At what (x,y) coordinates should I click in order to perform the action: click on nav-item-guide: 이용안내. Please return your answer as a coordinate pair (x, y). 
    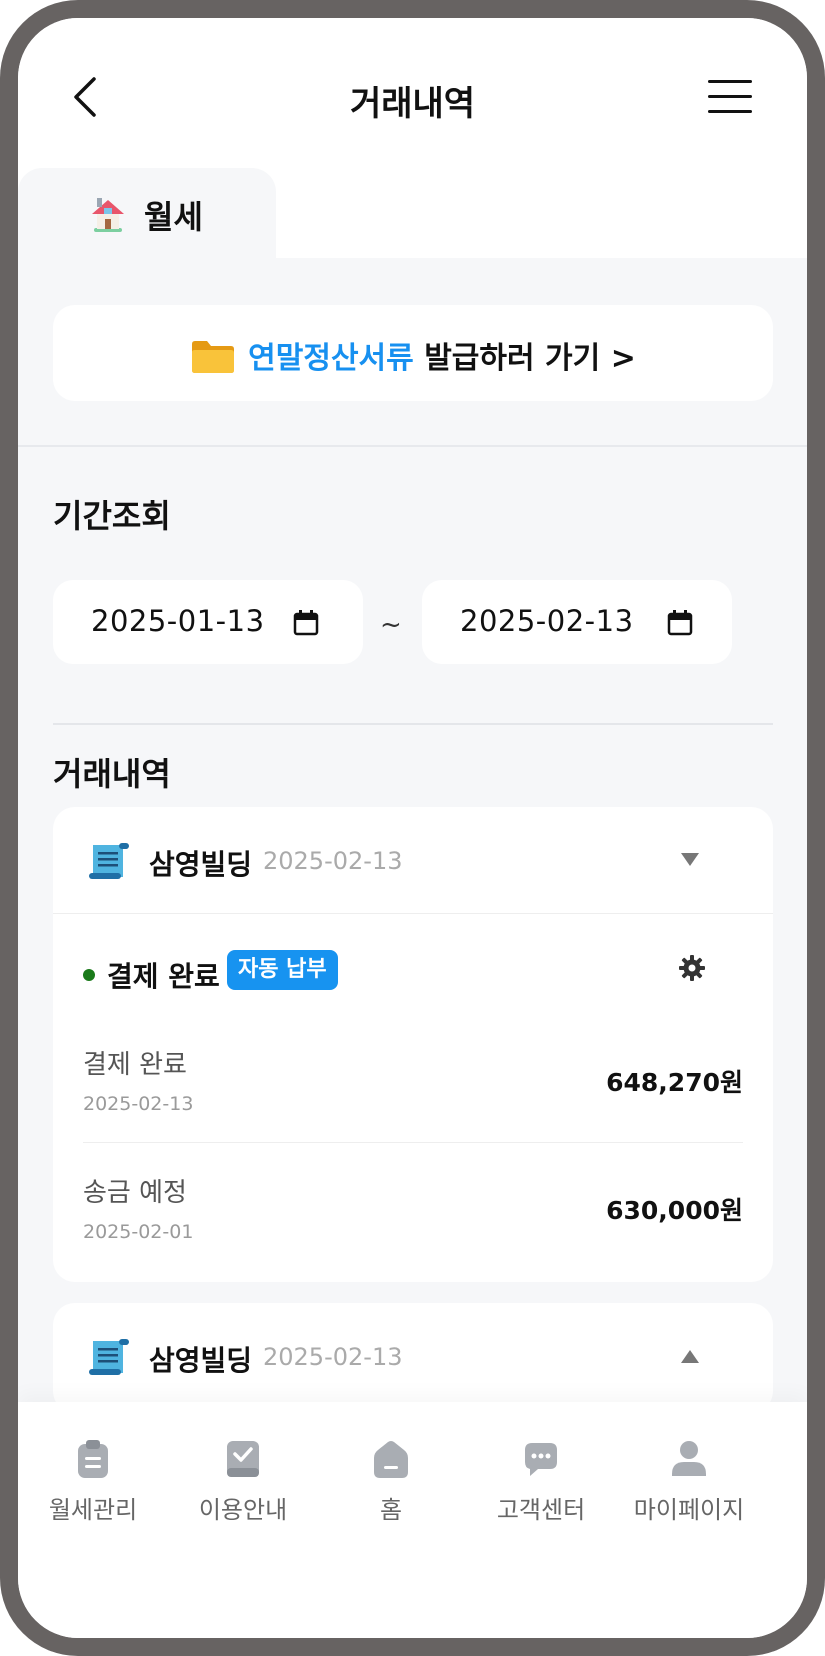
    Looking at the image, I should click on (243, 1520).